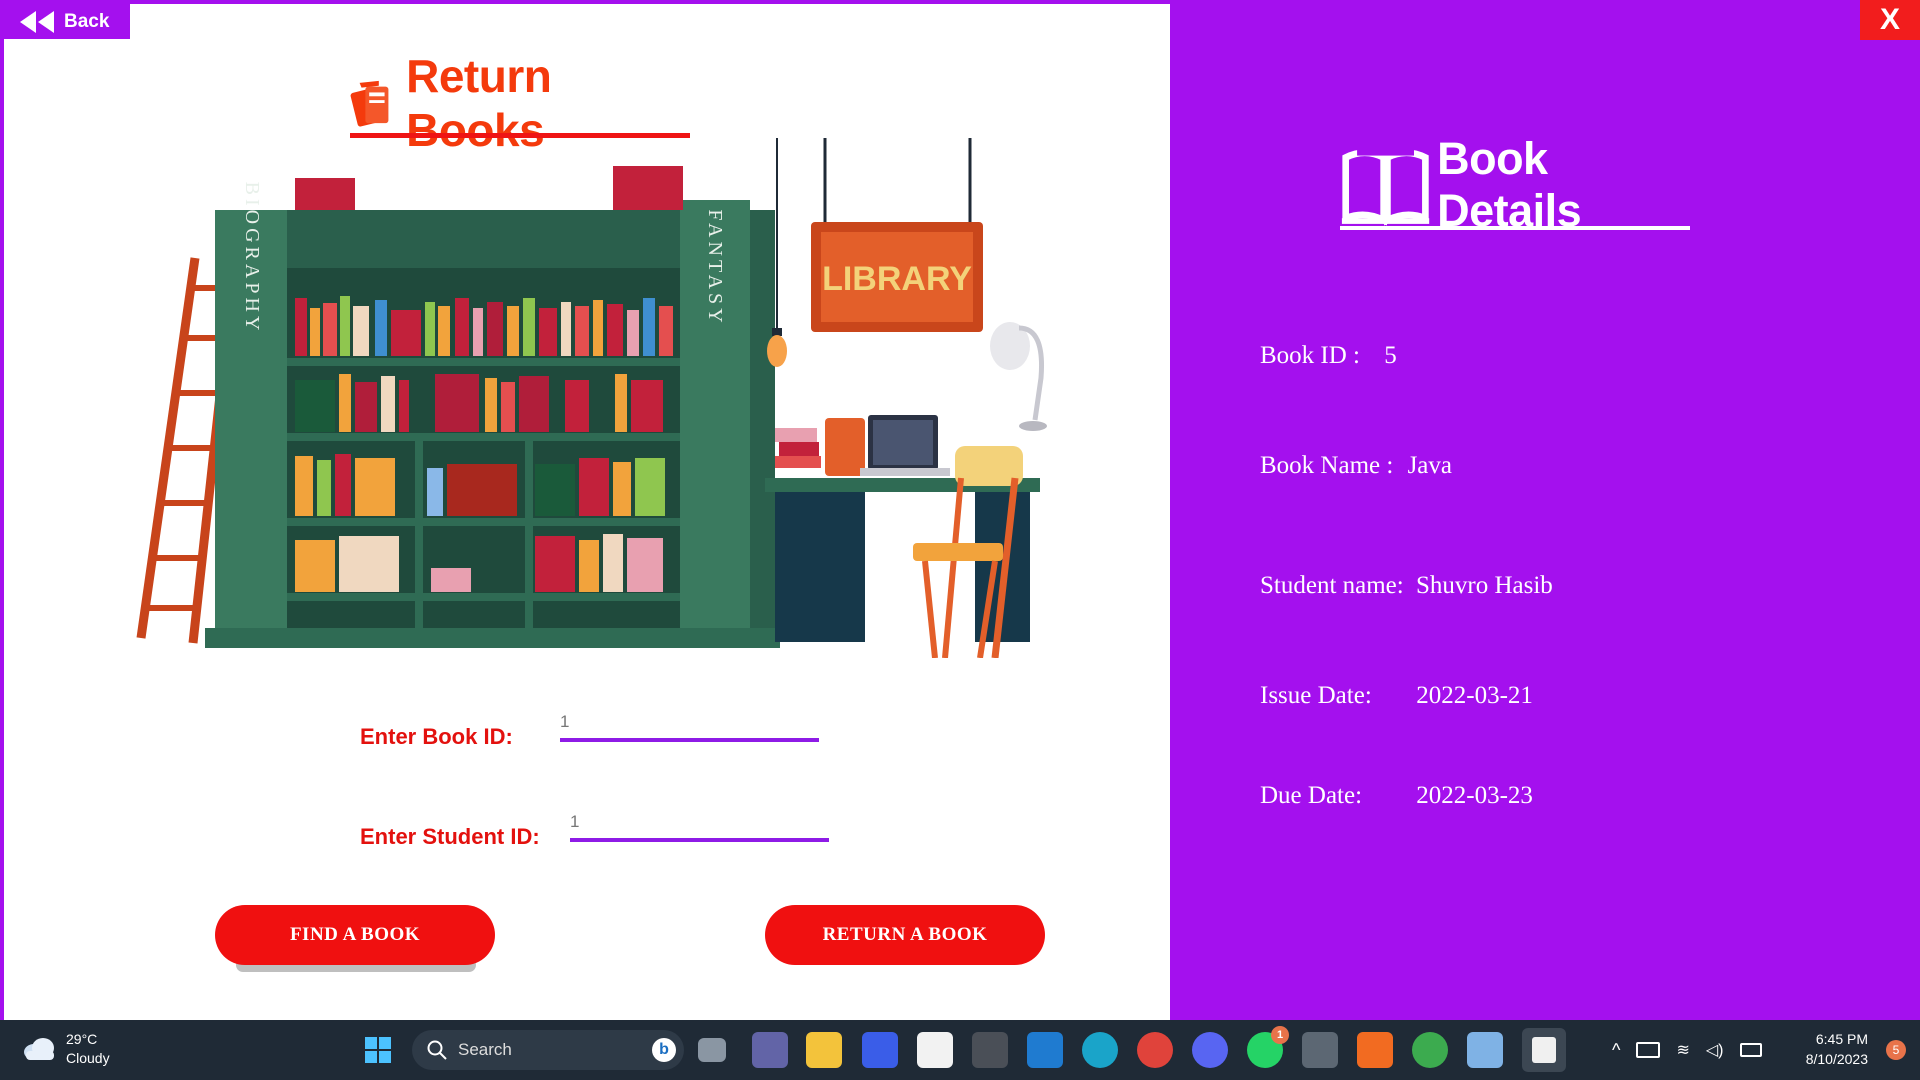 The height and width of the screenshot is (1080, 1920). What do you see at coordinates (39, 1049) in the screenshot?
I see `cloud-icon` at bounding box center [39, 1049].